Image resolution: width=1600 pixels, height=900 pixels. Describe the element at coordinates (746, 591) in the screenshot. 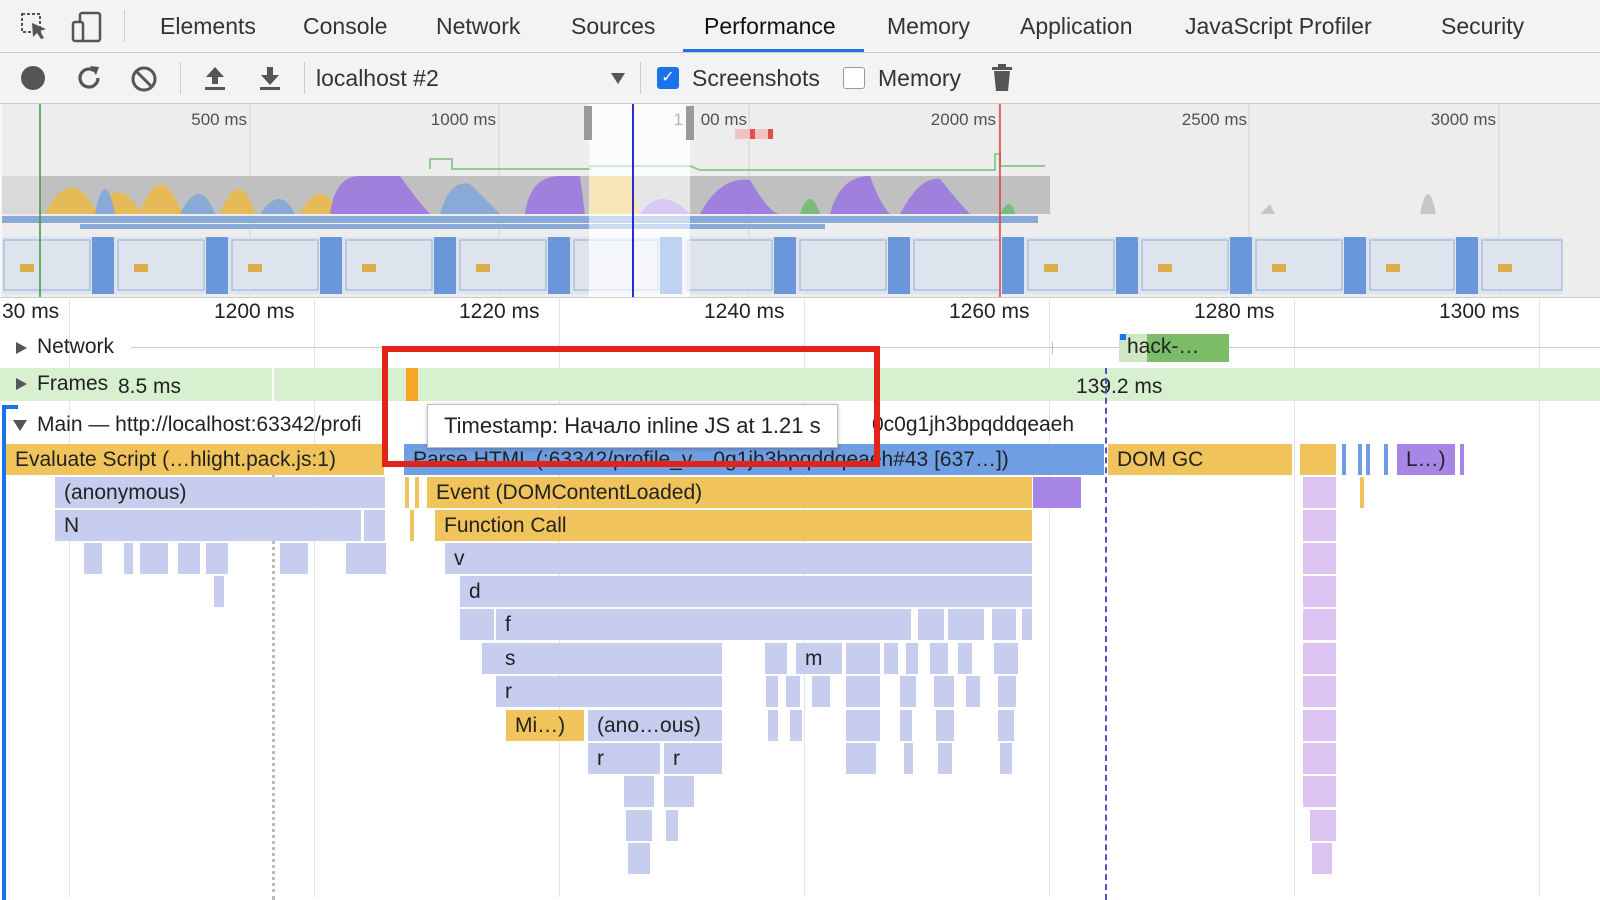

I see `flame-d: d` at that location.